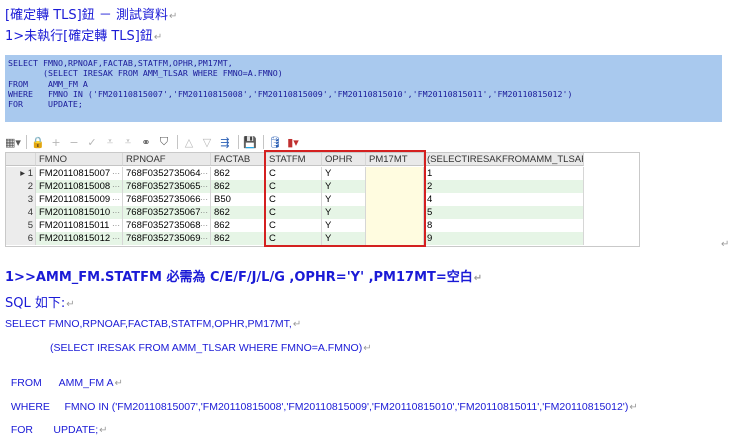 The height and width of the screenshot is (436, 731). I want to click on cell-fmno-text: FM20110815010, so click(75, 212).